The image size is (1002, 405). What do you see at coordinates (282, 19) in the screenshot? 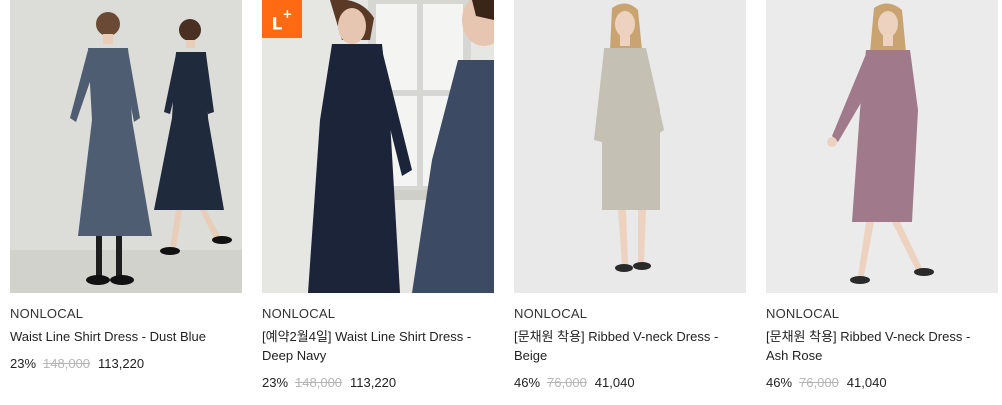
I see `l-plus-badge: L+` at bounding box center [282, 19].